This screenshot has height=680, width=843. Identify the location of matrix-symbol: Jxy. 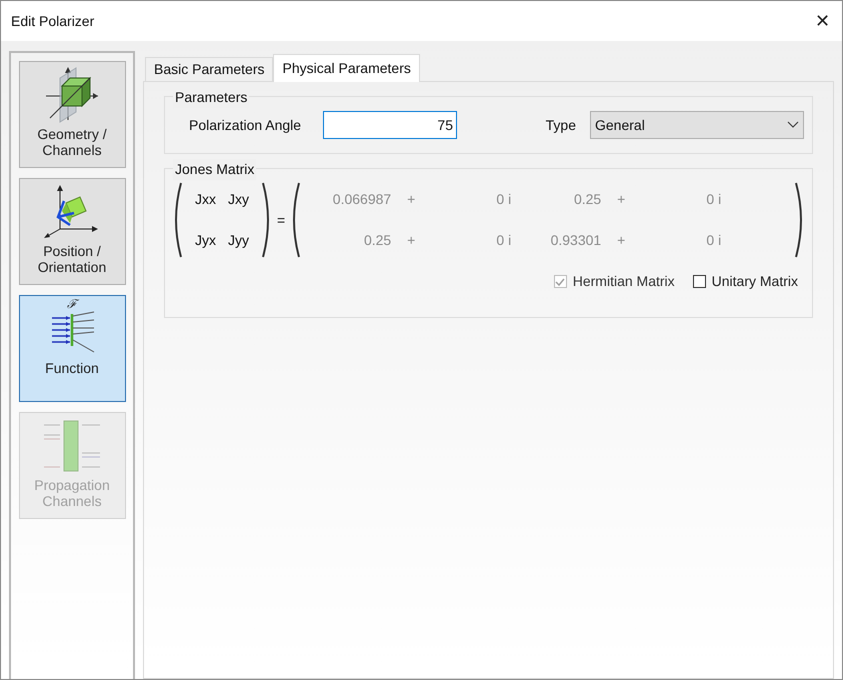
(238, 199).